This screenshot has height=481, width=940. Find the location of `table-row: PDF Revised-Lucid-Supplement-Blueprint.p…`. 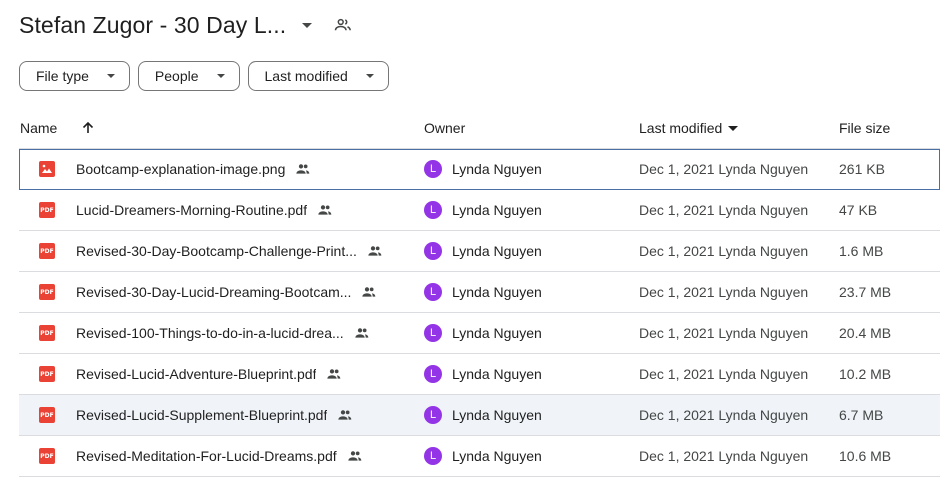

table-row: PDF Revised-Lucid-Supplement-Blueprint.p… is located at coordinates (479, 415).